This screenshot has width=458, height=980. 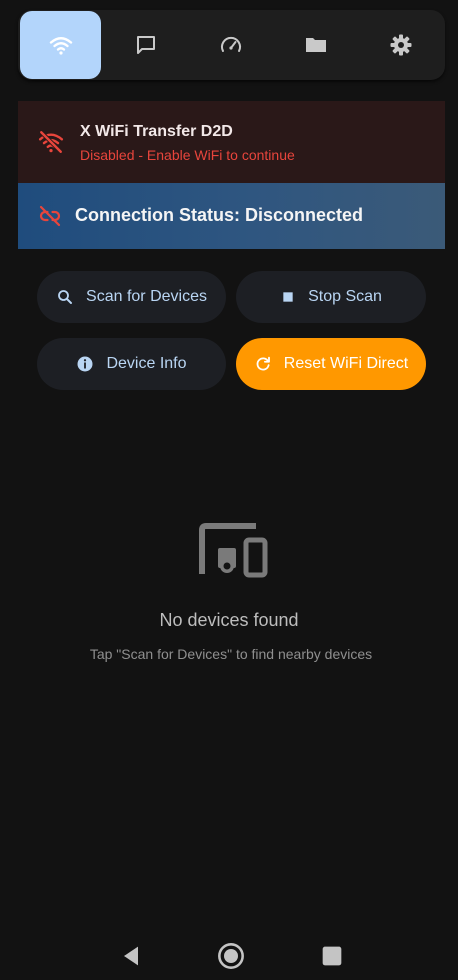 I want to click on tab-wifi, so click(x=60, y=45).